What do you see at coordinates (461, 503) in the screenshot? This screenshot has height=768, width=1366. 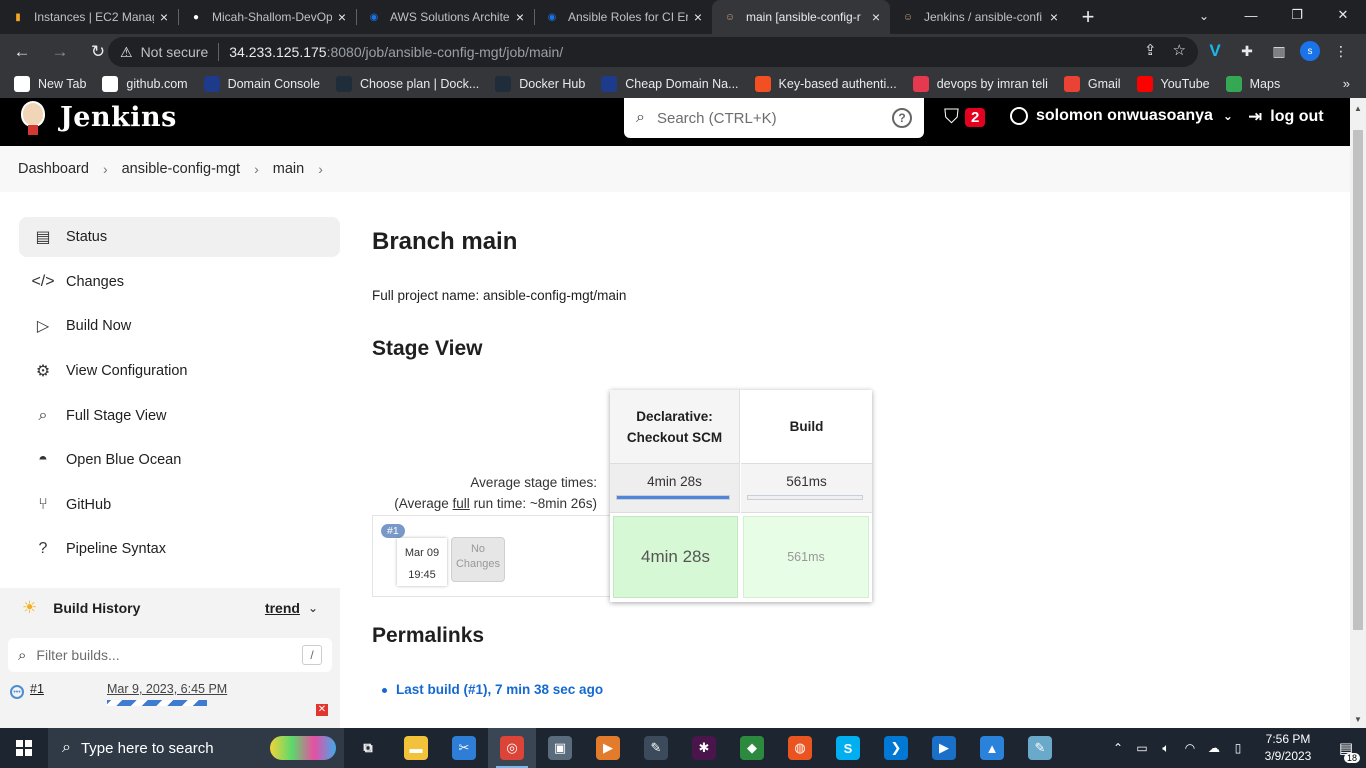 I see `avg-run-full-link: full` at bounding box center [461, 503].